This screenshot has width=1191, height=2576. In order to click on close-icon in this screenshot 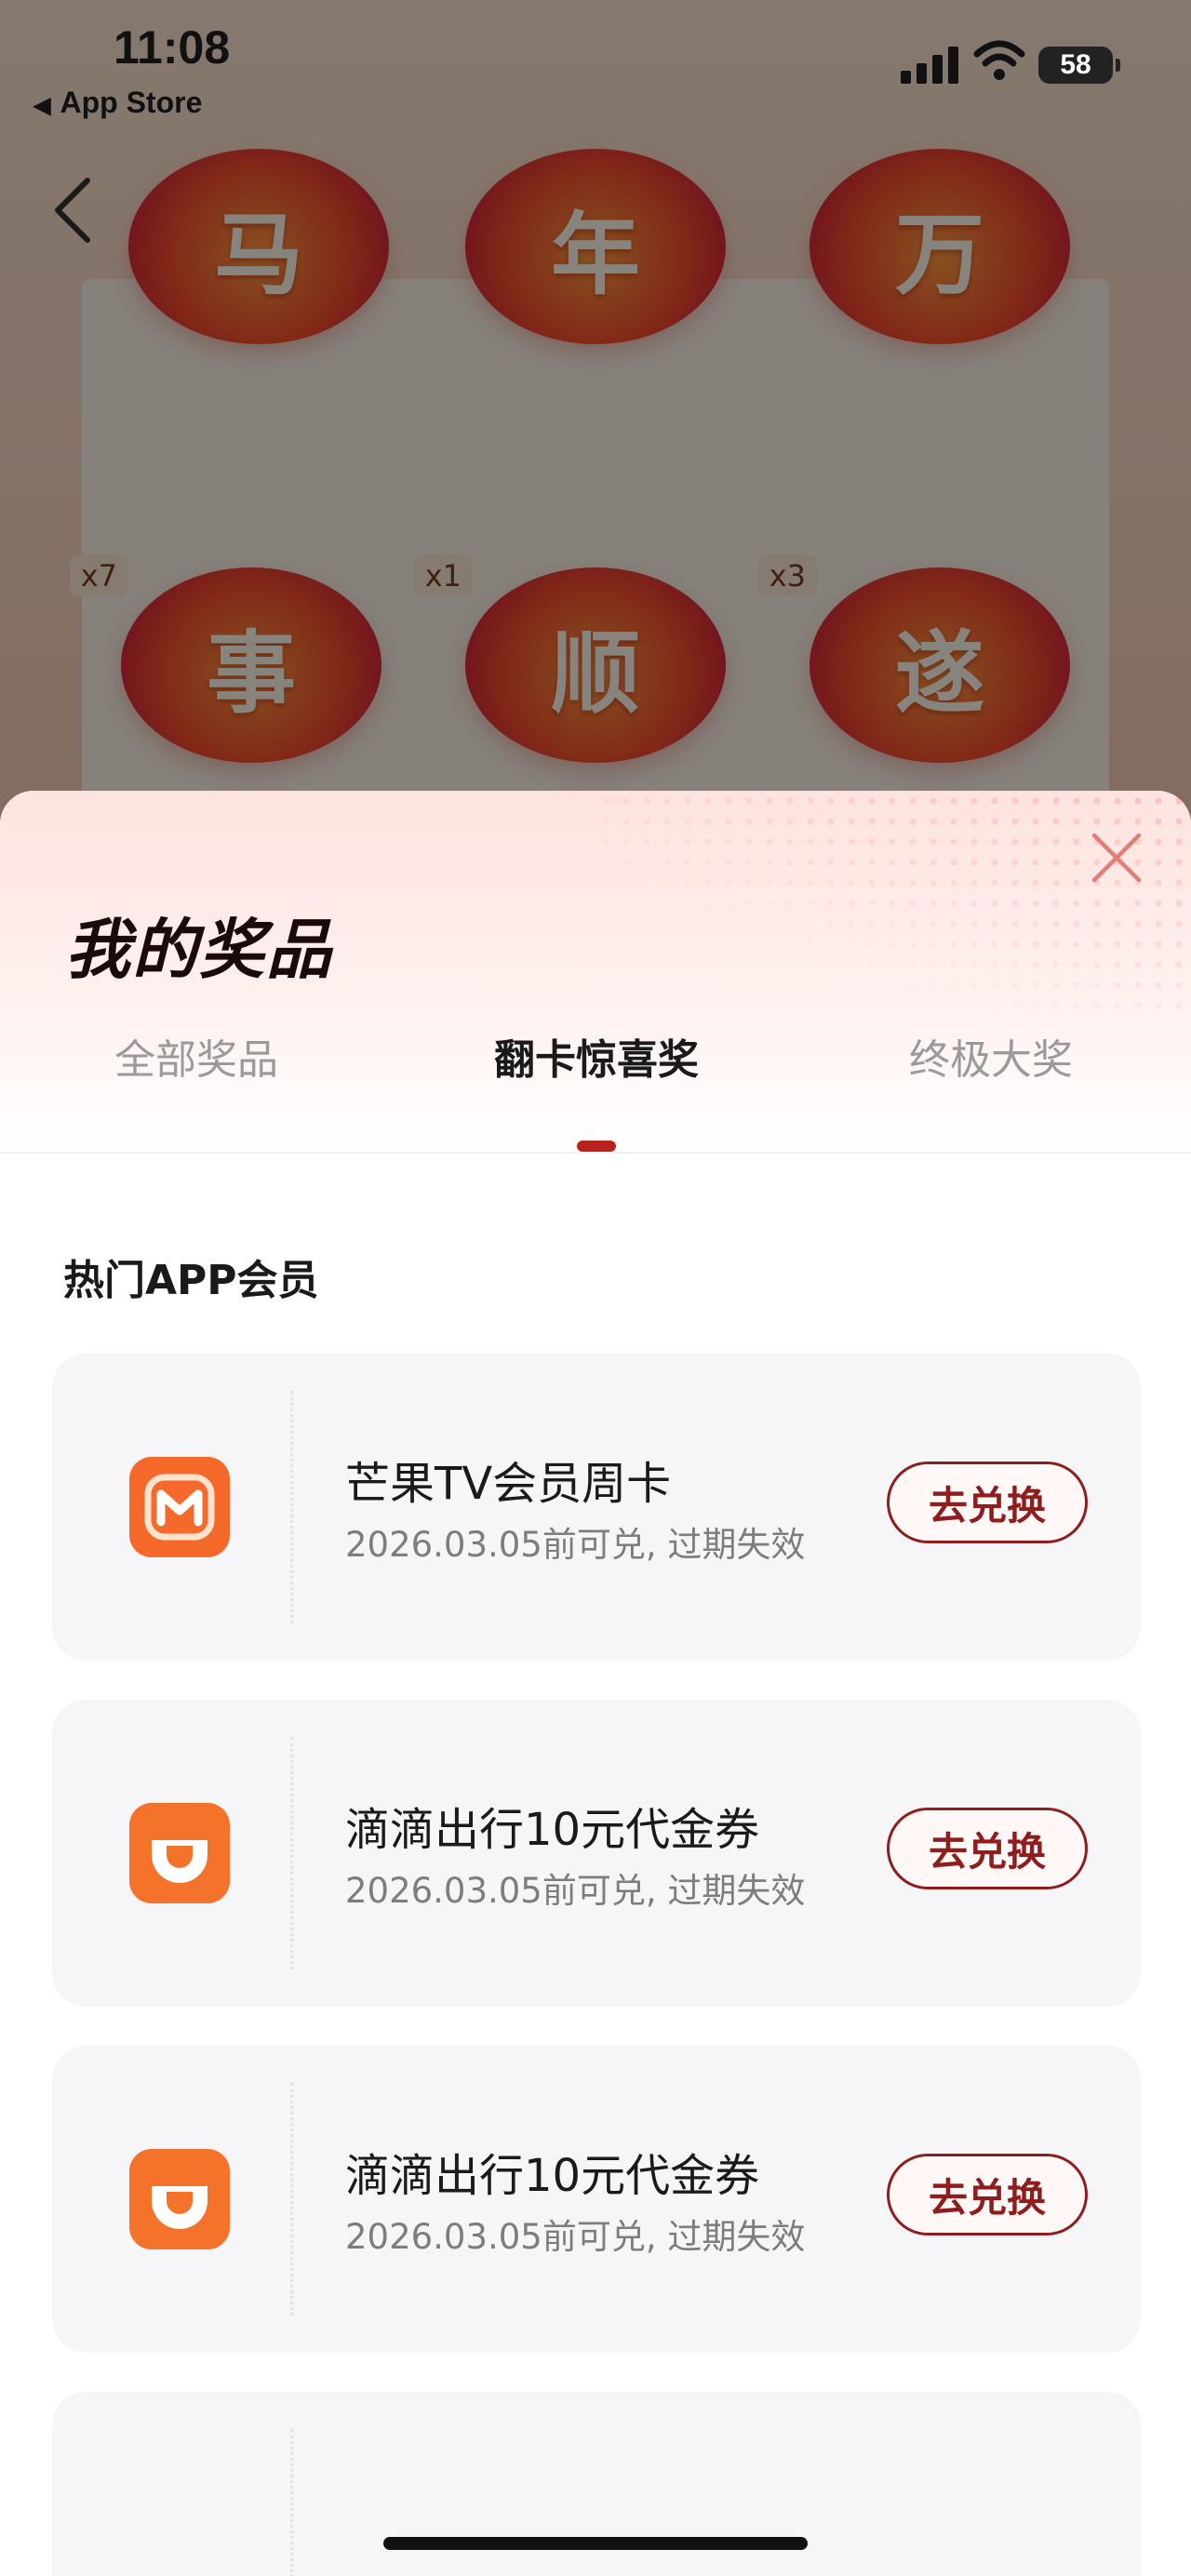, I will do `click(1116, 858)`.